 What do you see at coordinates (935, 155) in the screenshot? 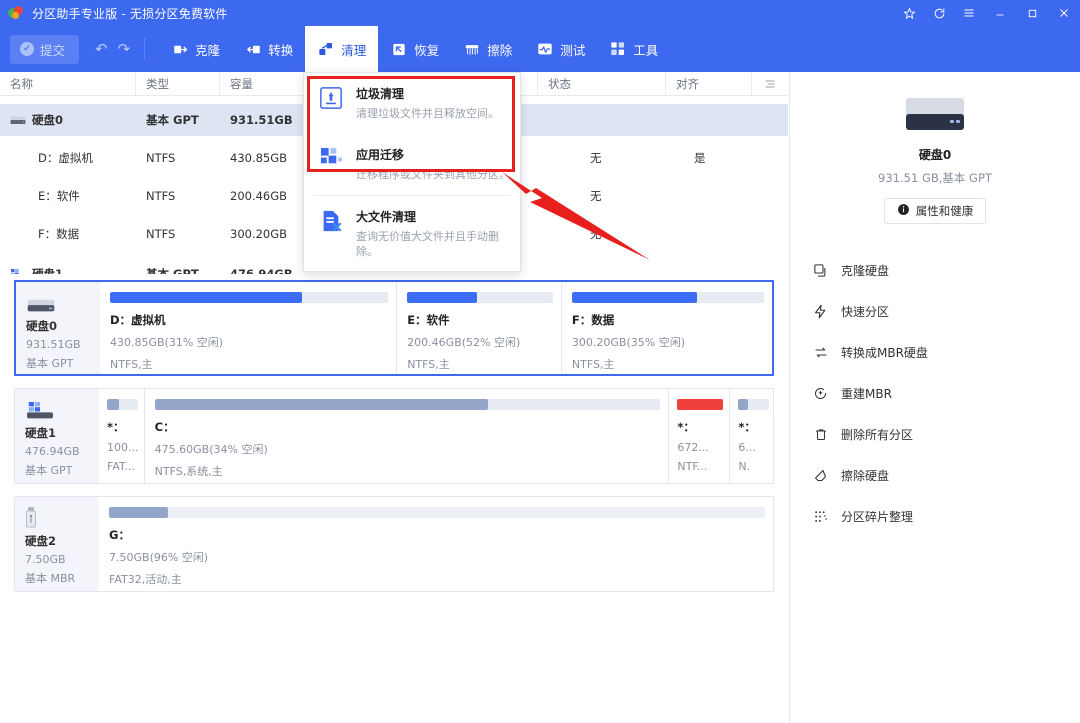
I see `panel-disk-name: 硬盘0` at bounding box center [935, 155].